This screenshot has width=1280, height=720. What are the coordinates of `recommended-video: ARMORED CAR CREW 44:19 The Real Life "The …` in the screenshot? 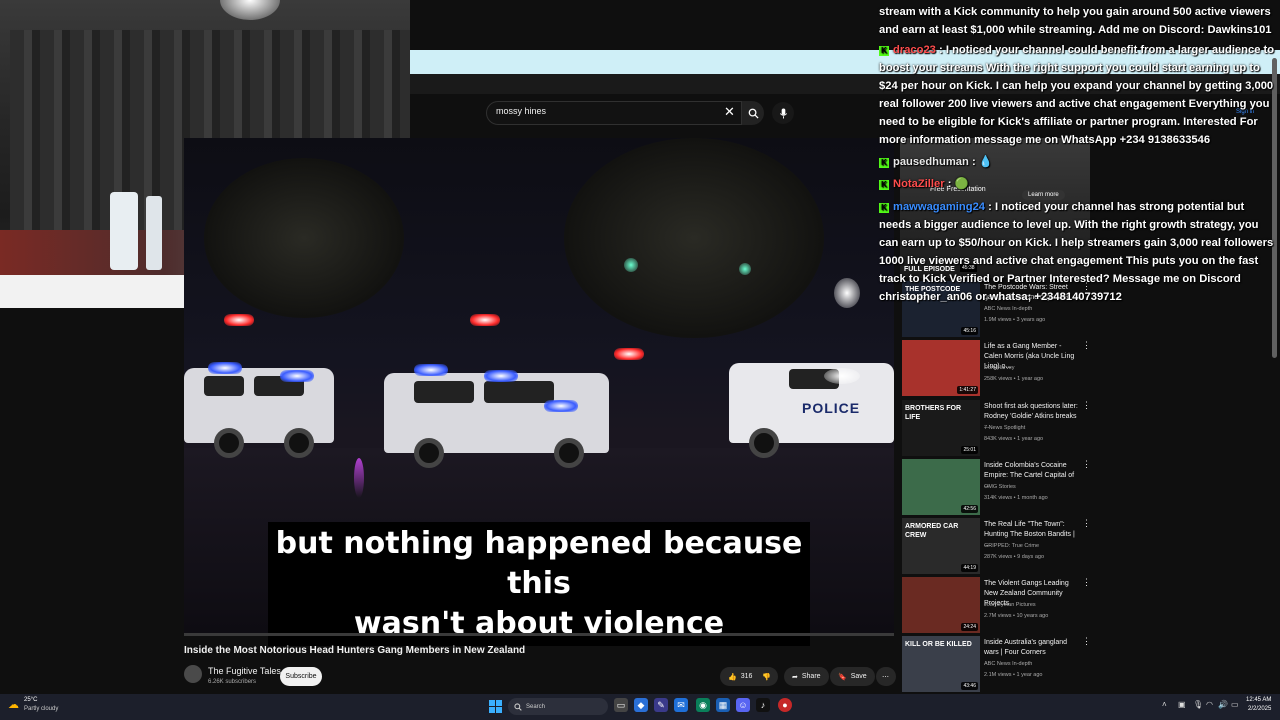 It's located at (997, 546).